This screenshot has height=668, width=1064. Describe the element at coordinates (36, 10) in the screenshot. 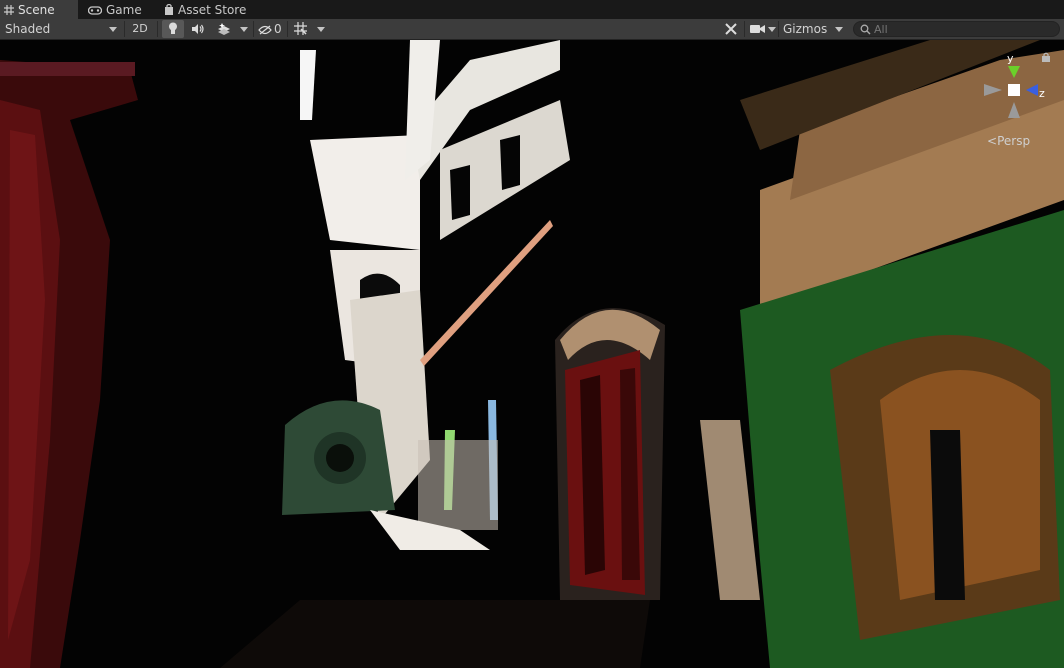

I see `tab-scene-label: Scene` at that location.